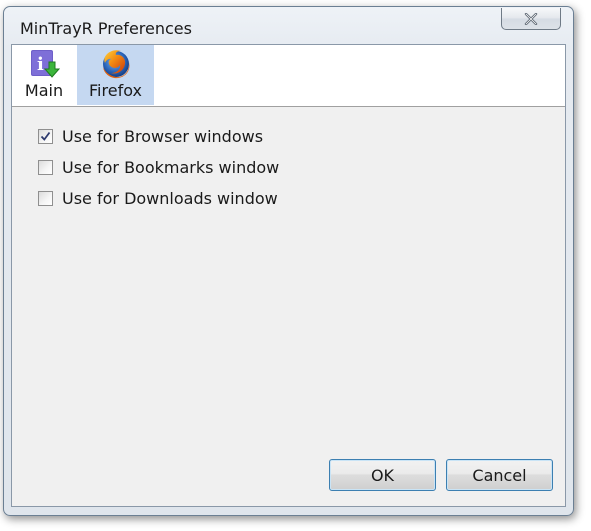 The height and width of the screenshot is (531, 591). I want to click on title-bar: MinTrayR Preferences, so click(288, 26).